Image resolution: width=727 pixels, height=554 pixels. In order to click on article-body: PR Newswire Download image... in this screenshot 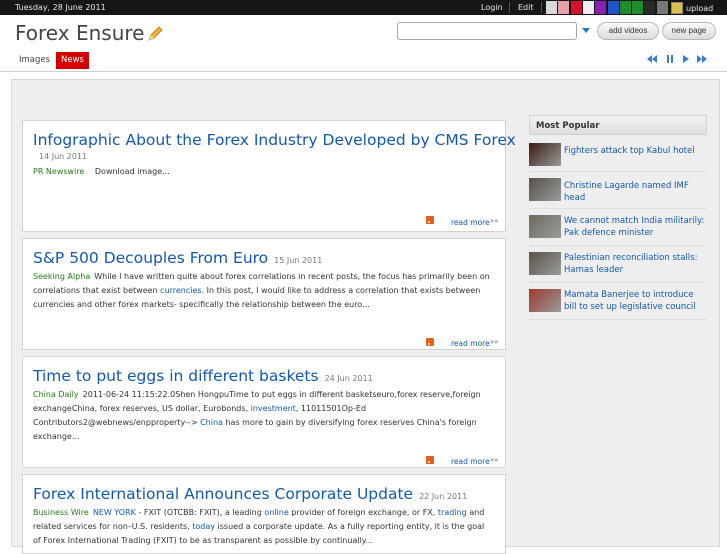, I will do `click(263, 172)`.